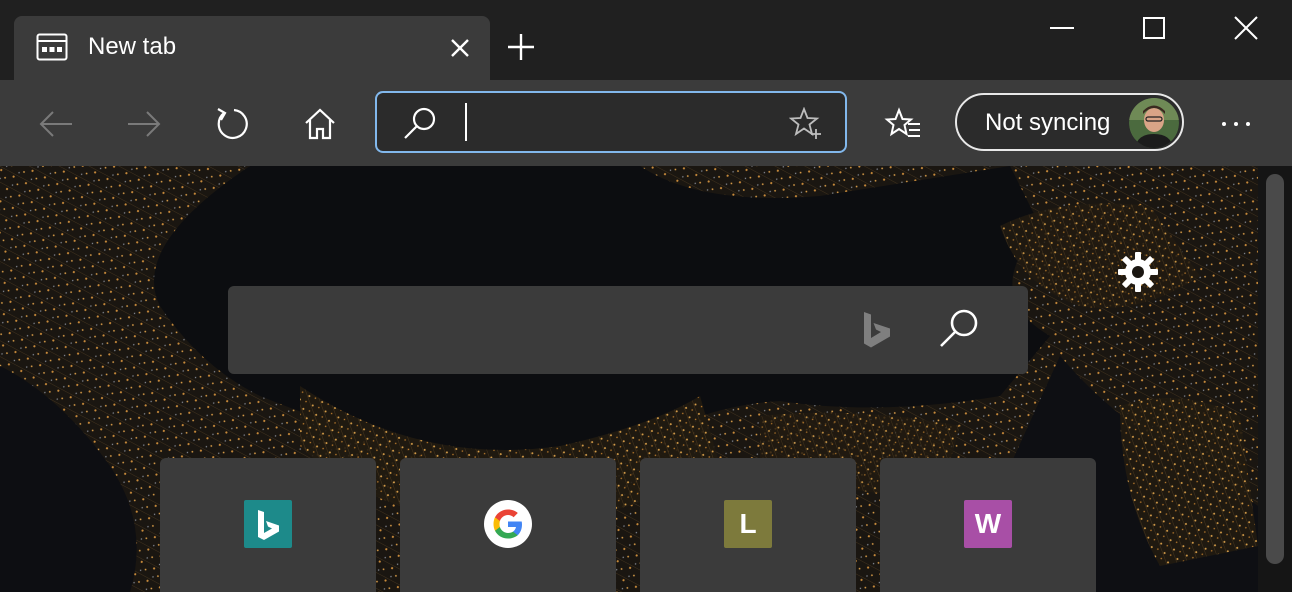 Image resolution: width=1292 pixels, height=592 pixels. Describe the element at coordinates (320, 124) in the screenshot. I see `home-icon` at that location.